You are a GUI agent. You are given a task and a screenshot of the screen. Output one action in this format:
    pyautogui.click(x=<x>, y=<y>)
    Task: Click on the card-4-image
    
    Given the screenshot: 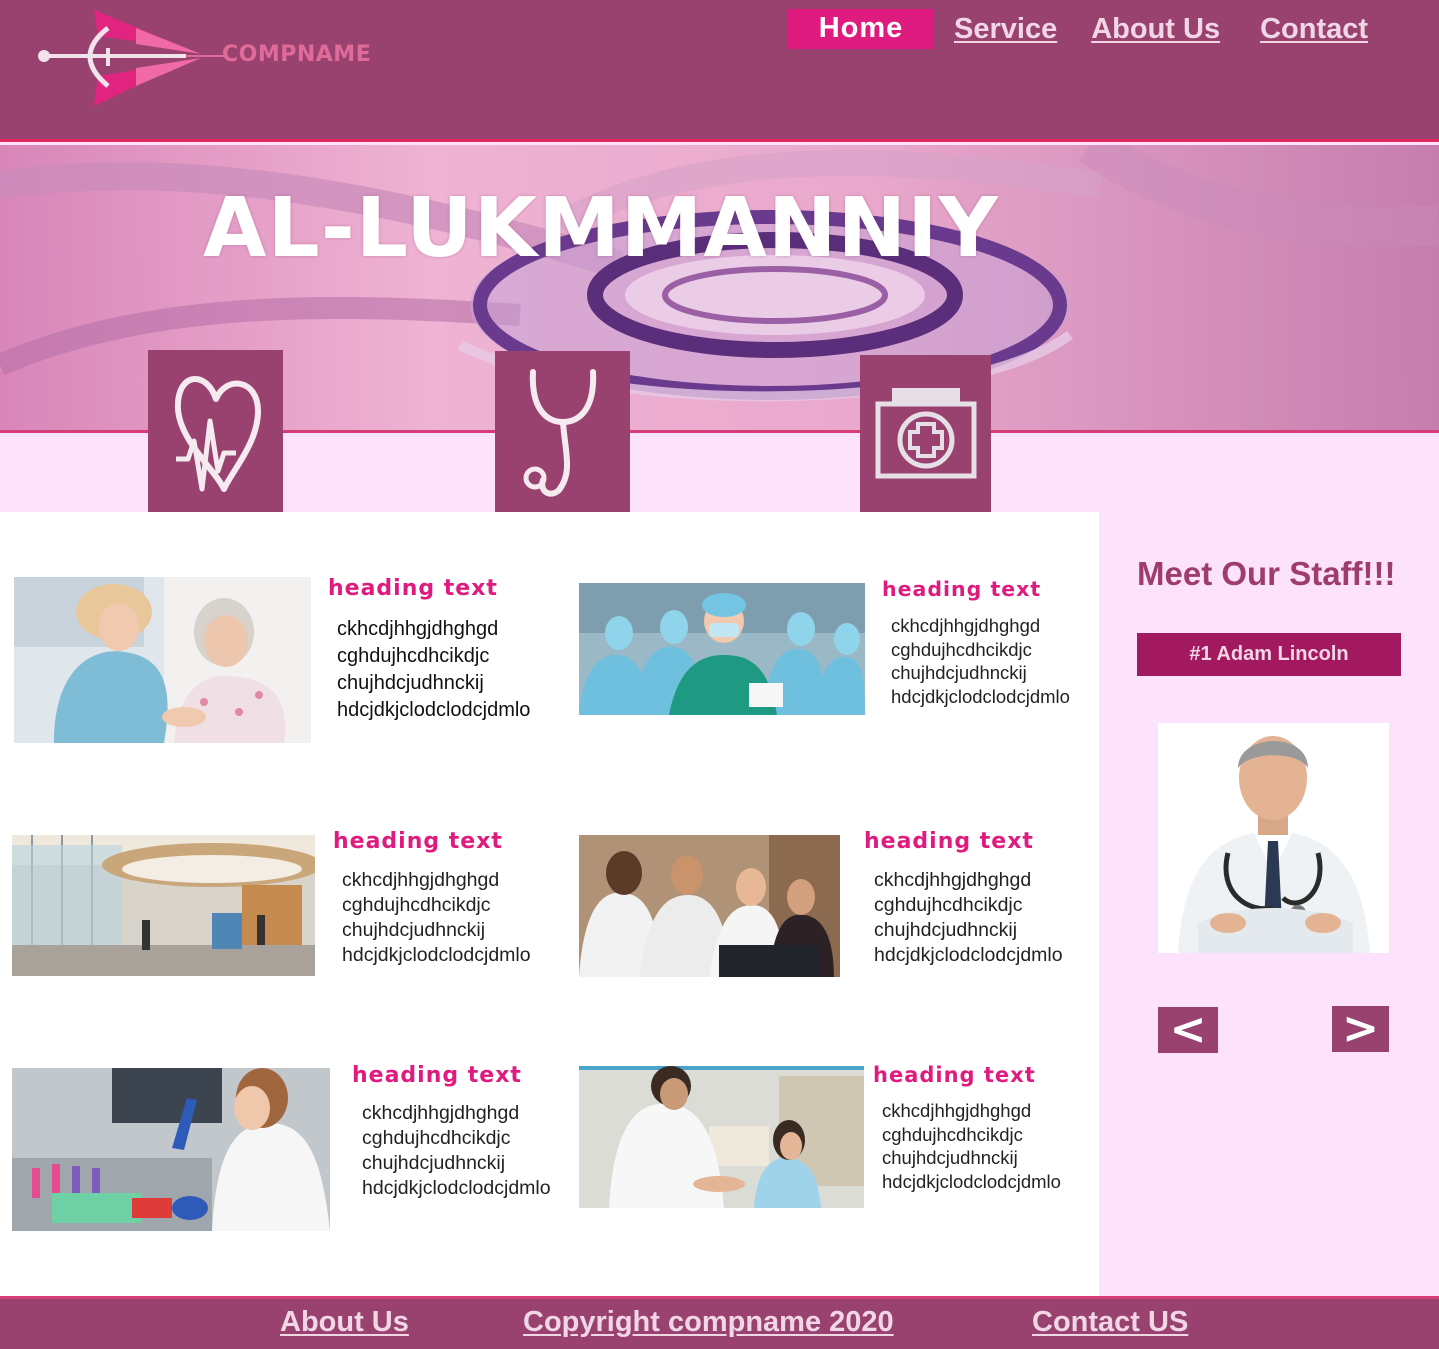 What is the action you would take?
    pyautogui.click(x=709, y=906)
    